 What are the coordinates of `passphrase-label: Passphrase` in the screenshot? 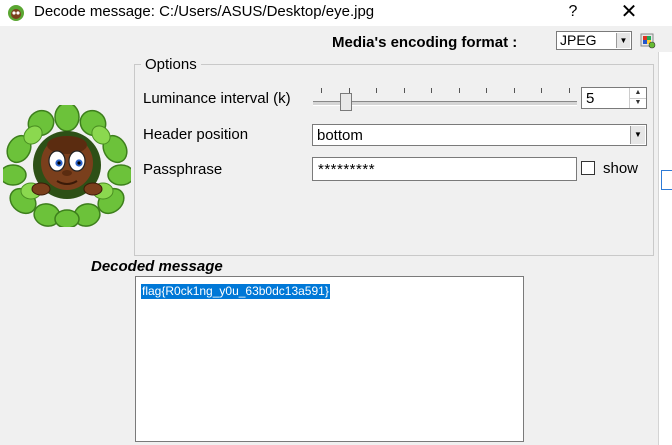 It's located at (183, 169).